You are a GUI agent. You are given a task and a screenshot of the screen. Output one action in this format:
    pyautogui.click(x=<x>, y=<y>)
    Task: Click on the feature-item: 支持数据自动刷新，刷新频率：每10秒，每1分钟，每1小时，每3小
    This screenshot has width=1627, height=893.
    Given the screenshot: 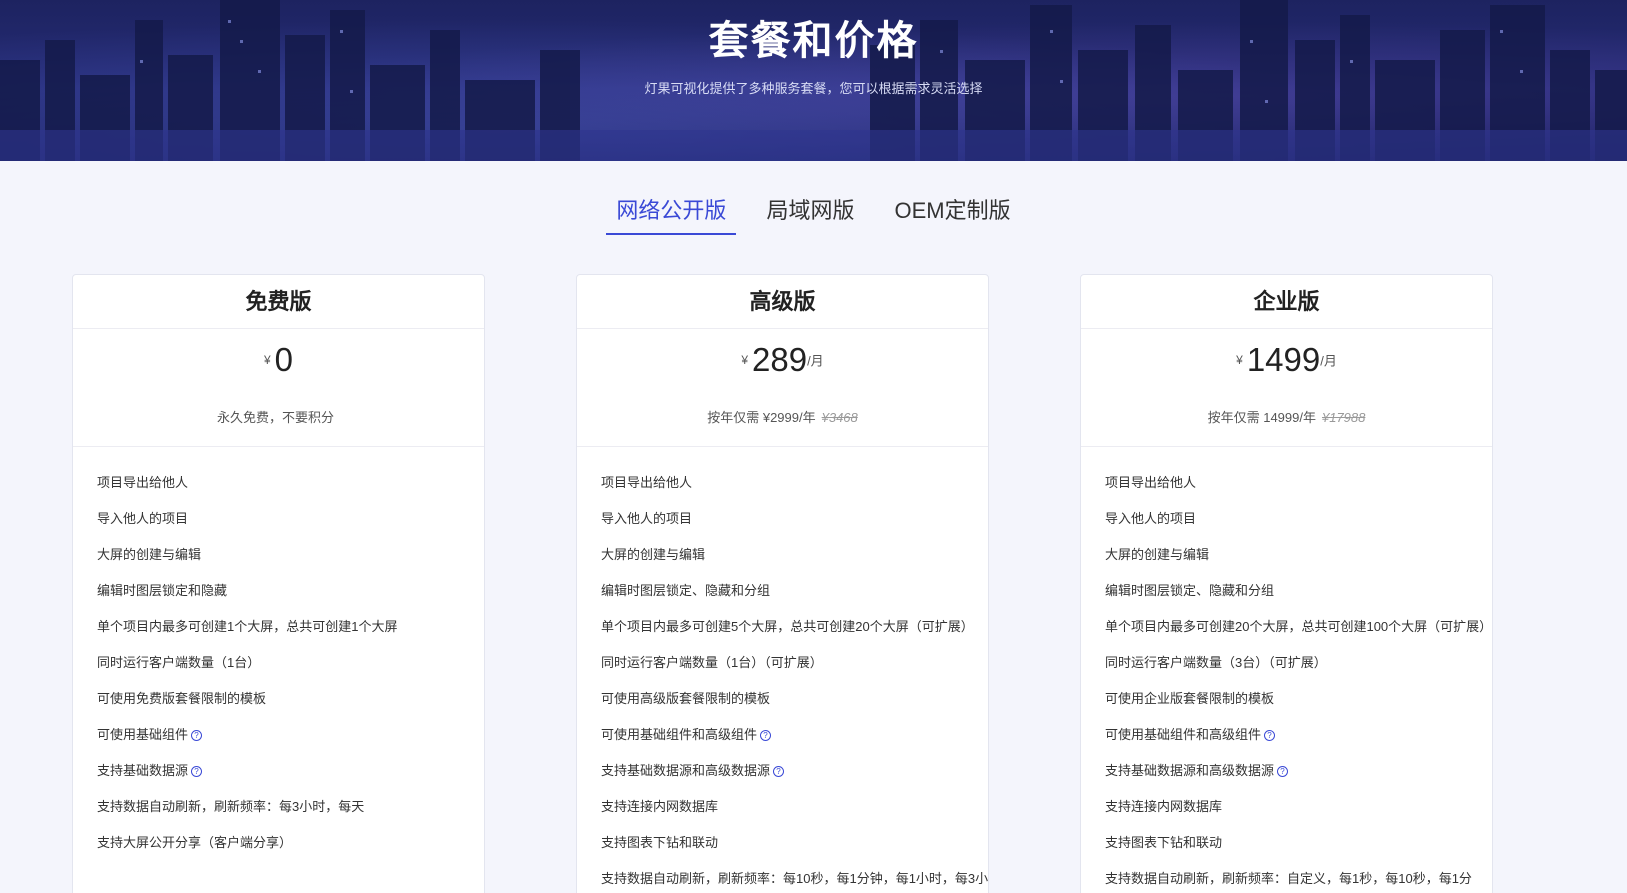 What is the action you would take?
    pyautogui.click(x=794, y=879)
    